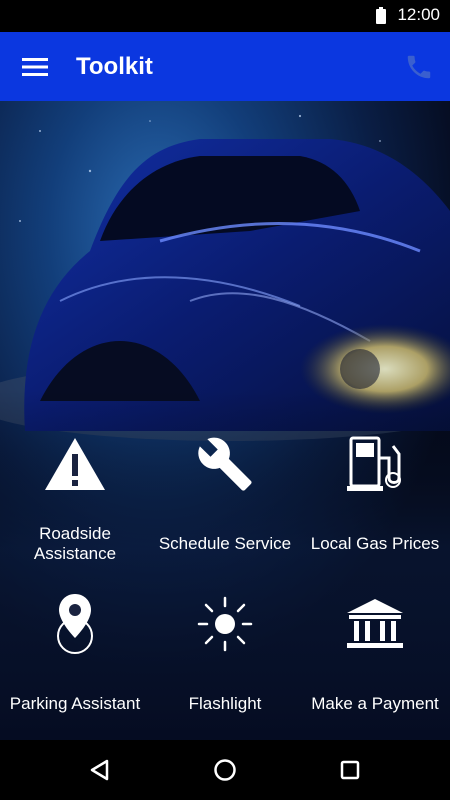 This screenshot has width=450, height=800. I want to click on status-time: 12:00, so click(418, 14).